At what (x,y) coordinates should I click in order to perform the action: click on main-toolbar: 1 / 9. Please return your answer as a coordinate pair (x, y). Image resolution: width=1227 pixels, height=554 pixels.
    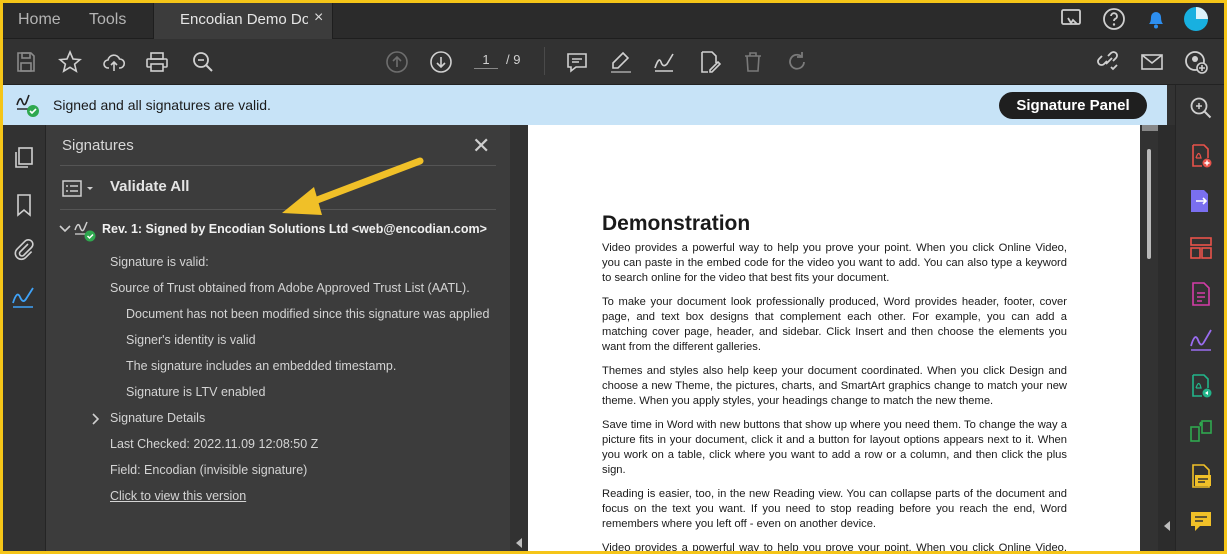
    Looking at the image, I should click on (613, 62).